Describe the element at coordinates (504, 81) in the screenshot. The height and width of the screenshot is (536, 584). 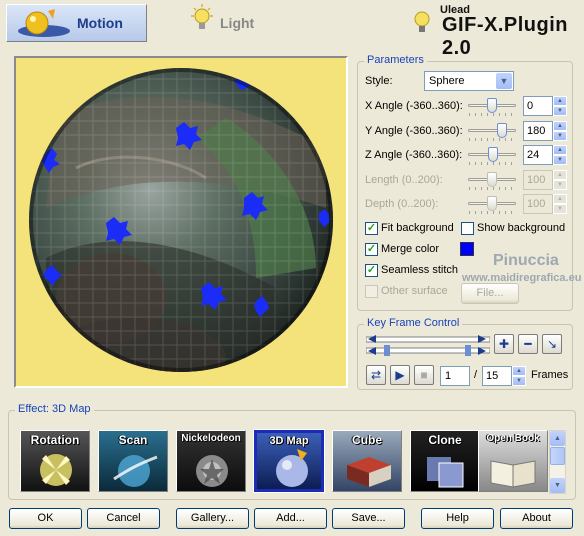
I see `chevron-down-icon: ▼` at that location.